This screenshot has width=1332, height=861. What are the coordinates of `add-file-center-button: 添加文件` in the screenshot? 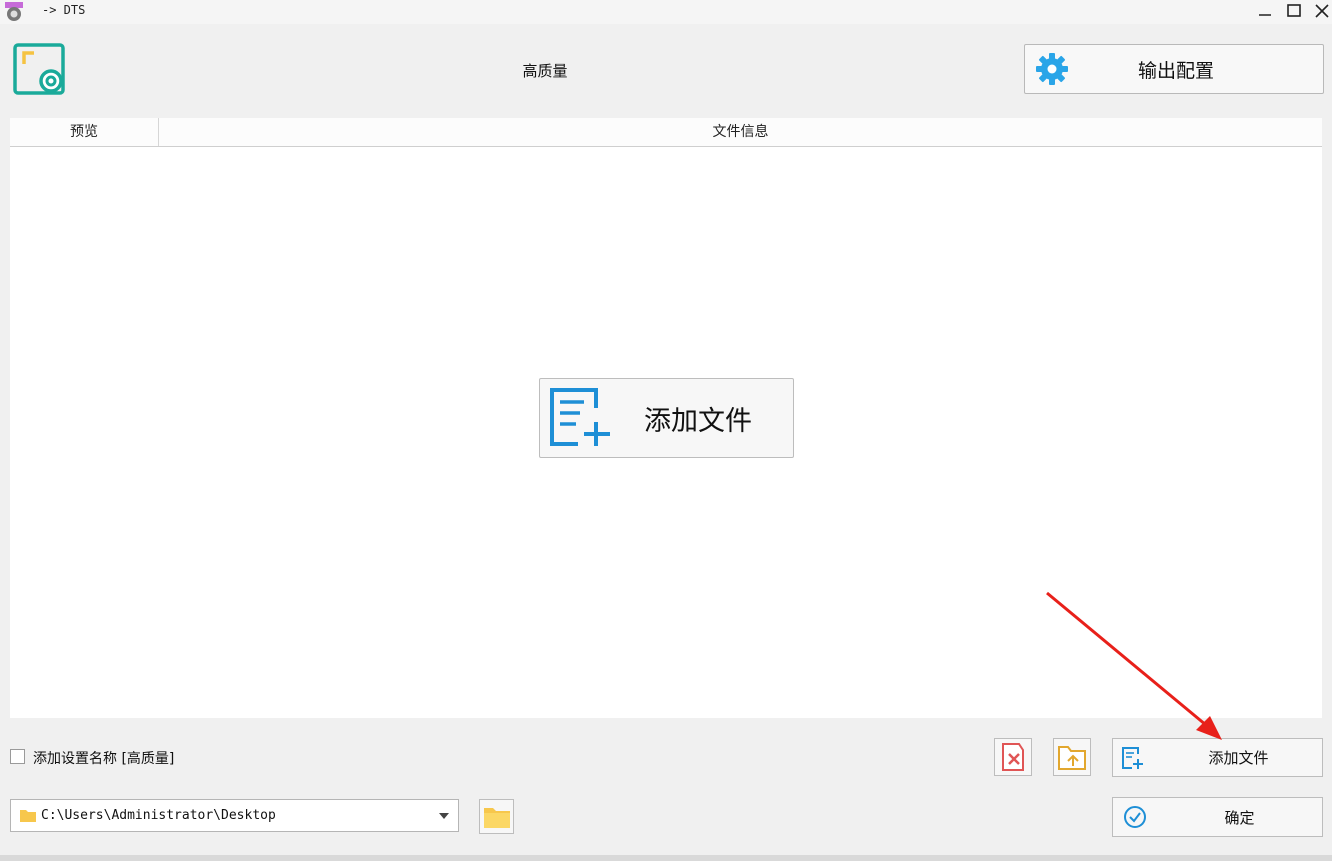 It's located at (666, 418).